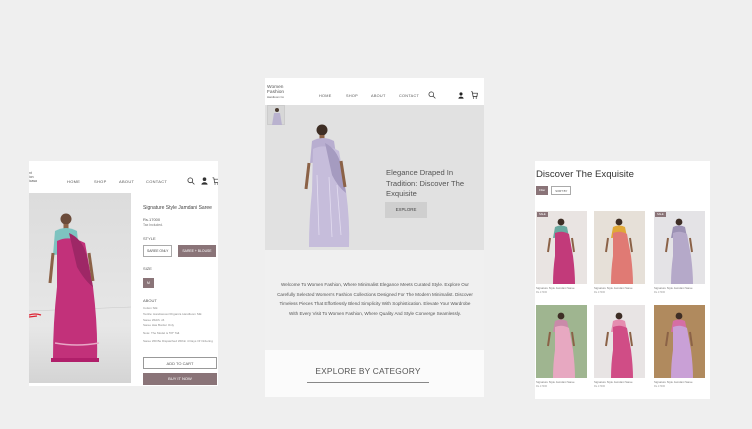  What do you see at coordinates (153, 225) in the screenshot?
I see `tax-note: Tax Included.` at bounding box center [153, 225].